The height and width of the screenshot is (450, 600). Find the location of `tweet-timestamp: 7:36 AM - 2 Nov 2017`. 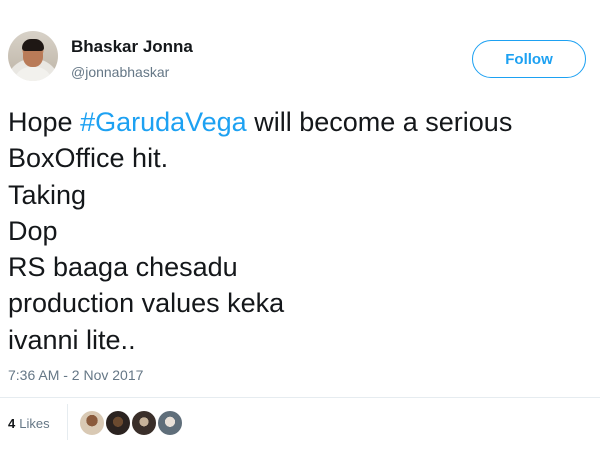

tweet-timestamp: 7:36 AM - 2 Nov 2017 is located at coordinates (75, 375).